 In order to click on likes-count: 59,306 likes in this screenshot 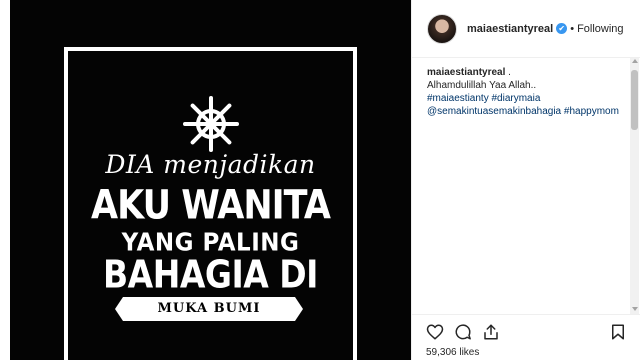, I will do `click(452, 352)`.